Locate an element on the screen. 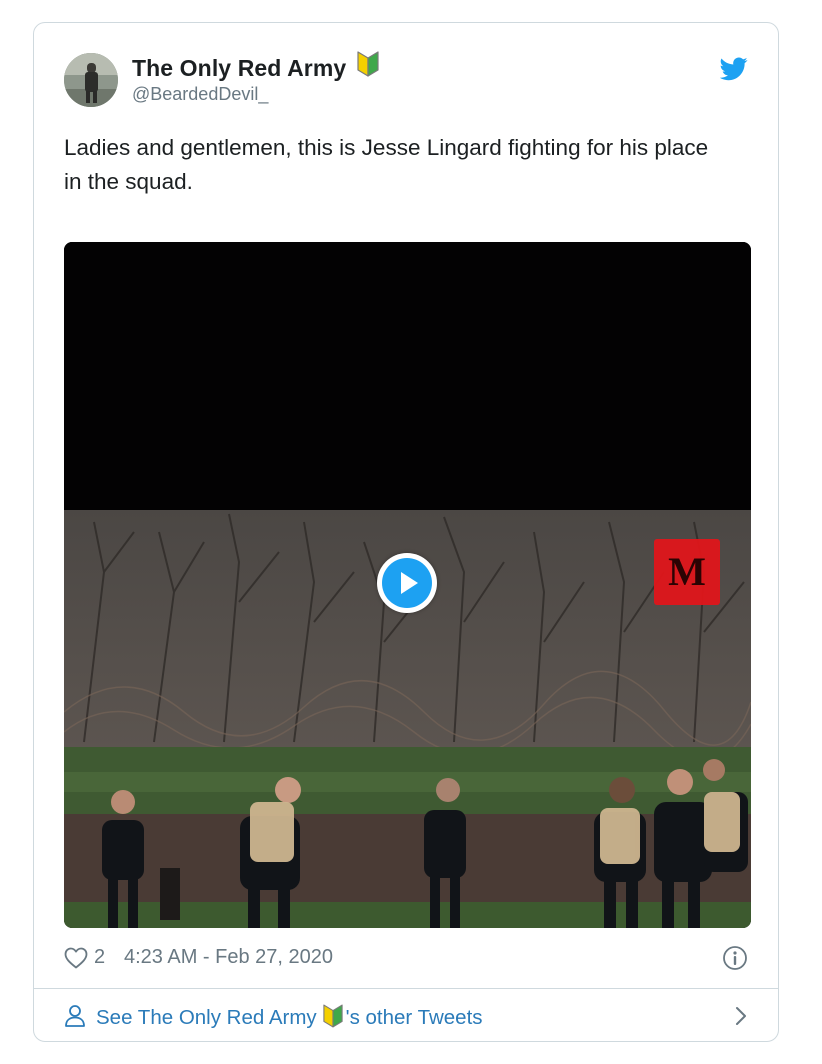  user-handle: @BeardedDevil_ is located at coordinates (255, 94).